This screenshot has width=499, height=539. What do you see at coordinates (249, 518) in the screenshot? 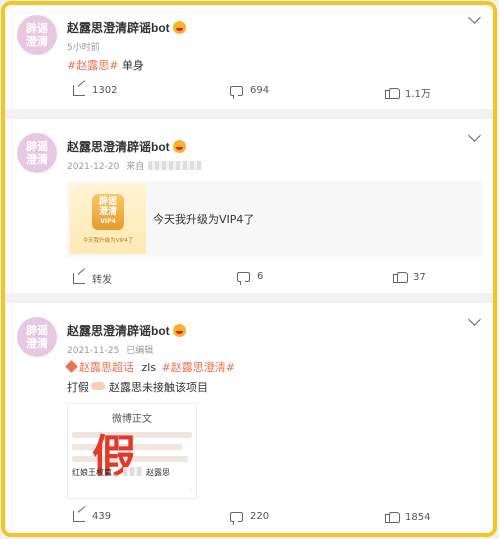
I see `comment-button: 220` at bounding box center [249, 518].